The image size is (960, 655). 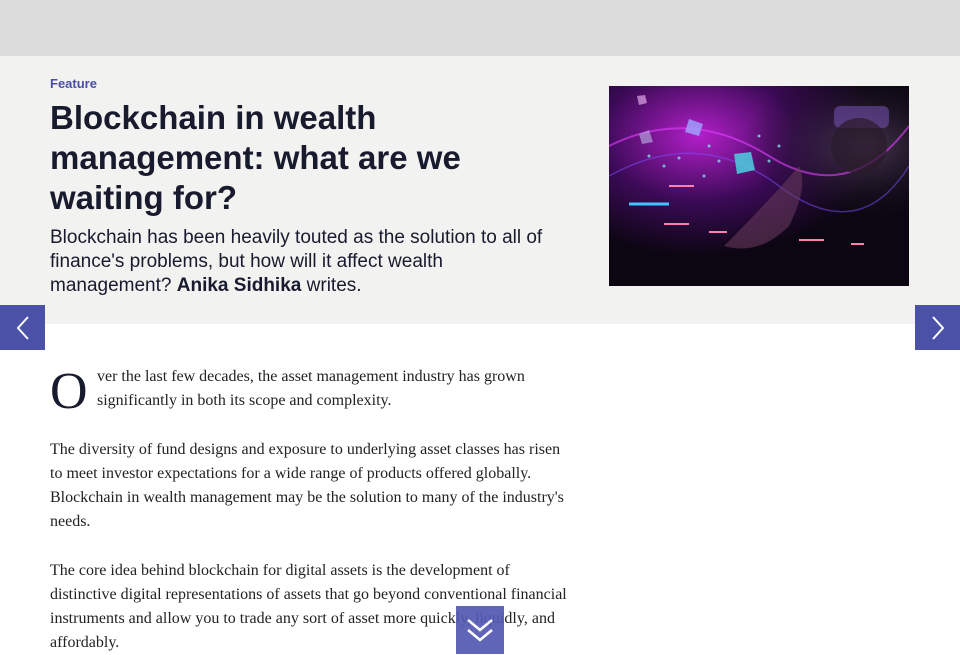 What do you see at coordinates (69, 391) in the screenshot?
I see `drop-cap: O` at bounding box center [69, 391].